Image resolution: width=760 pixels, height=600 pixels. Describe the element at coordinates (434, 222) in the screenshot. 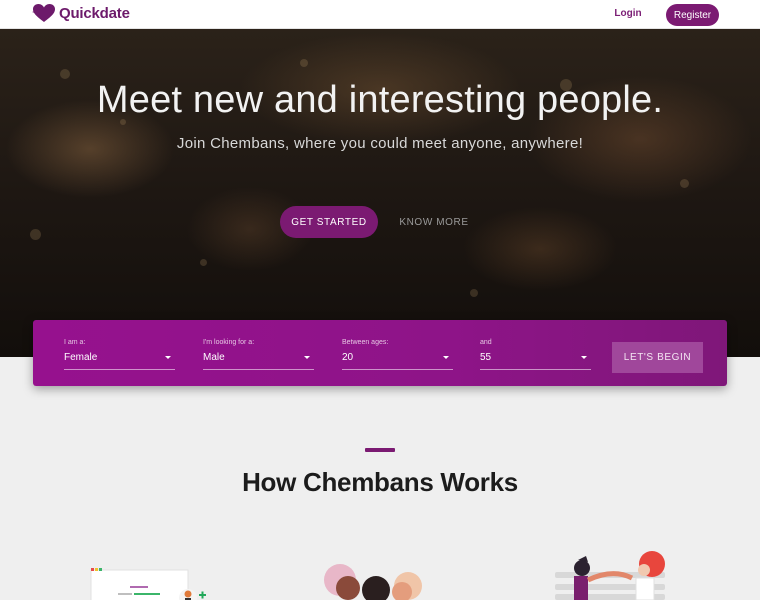

I see `know-more-button: KNOW MORE` at that location.